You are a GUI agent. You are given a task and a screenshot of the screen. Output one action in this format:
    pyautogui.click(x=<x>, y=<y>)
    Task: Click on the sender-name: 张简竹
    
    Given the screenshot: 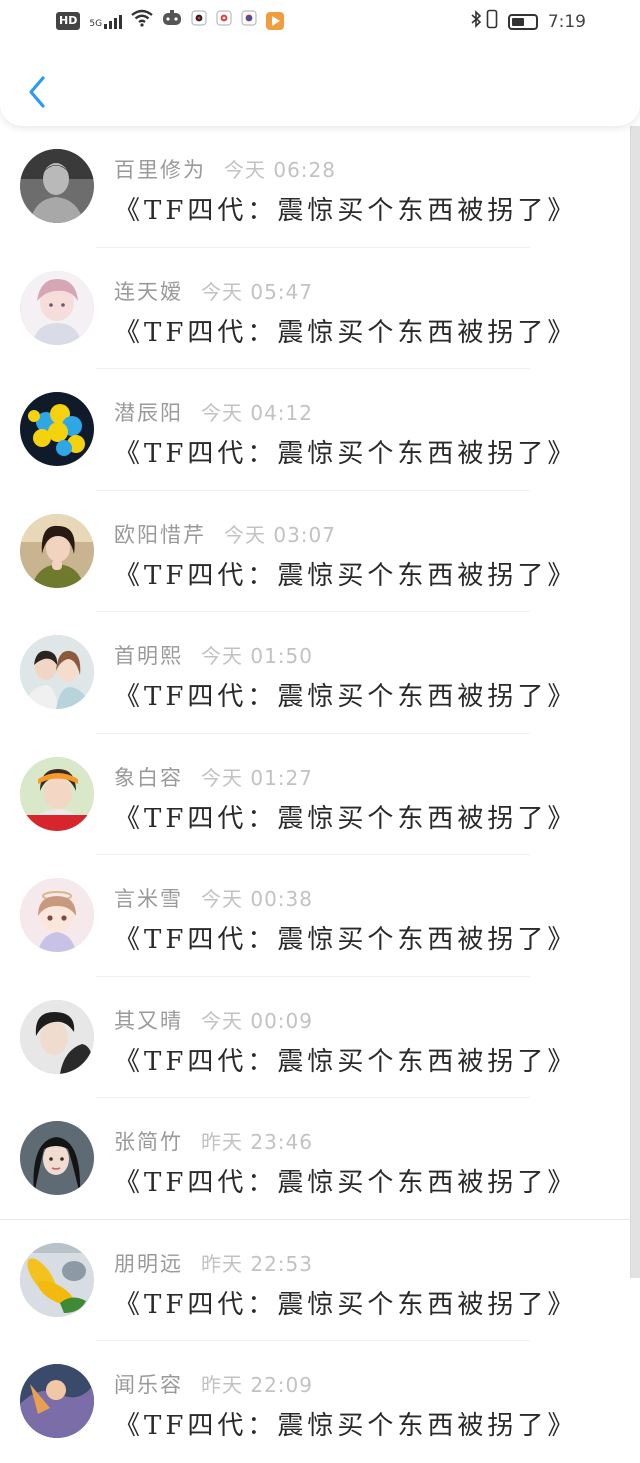 What is the action you would take?
    pyautogui.click(x=148, y=1142)
    